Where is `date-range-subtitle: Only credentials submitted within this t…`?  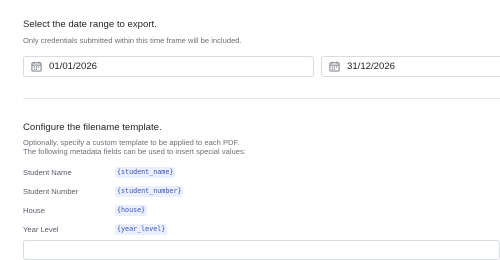
date-range-subtitle: Only credentials submitted within this t… is located at coordinates (132, 40).